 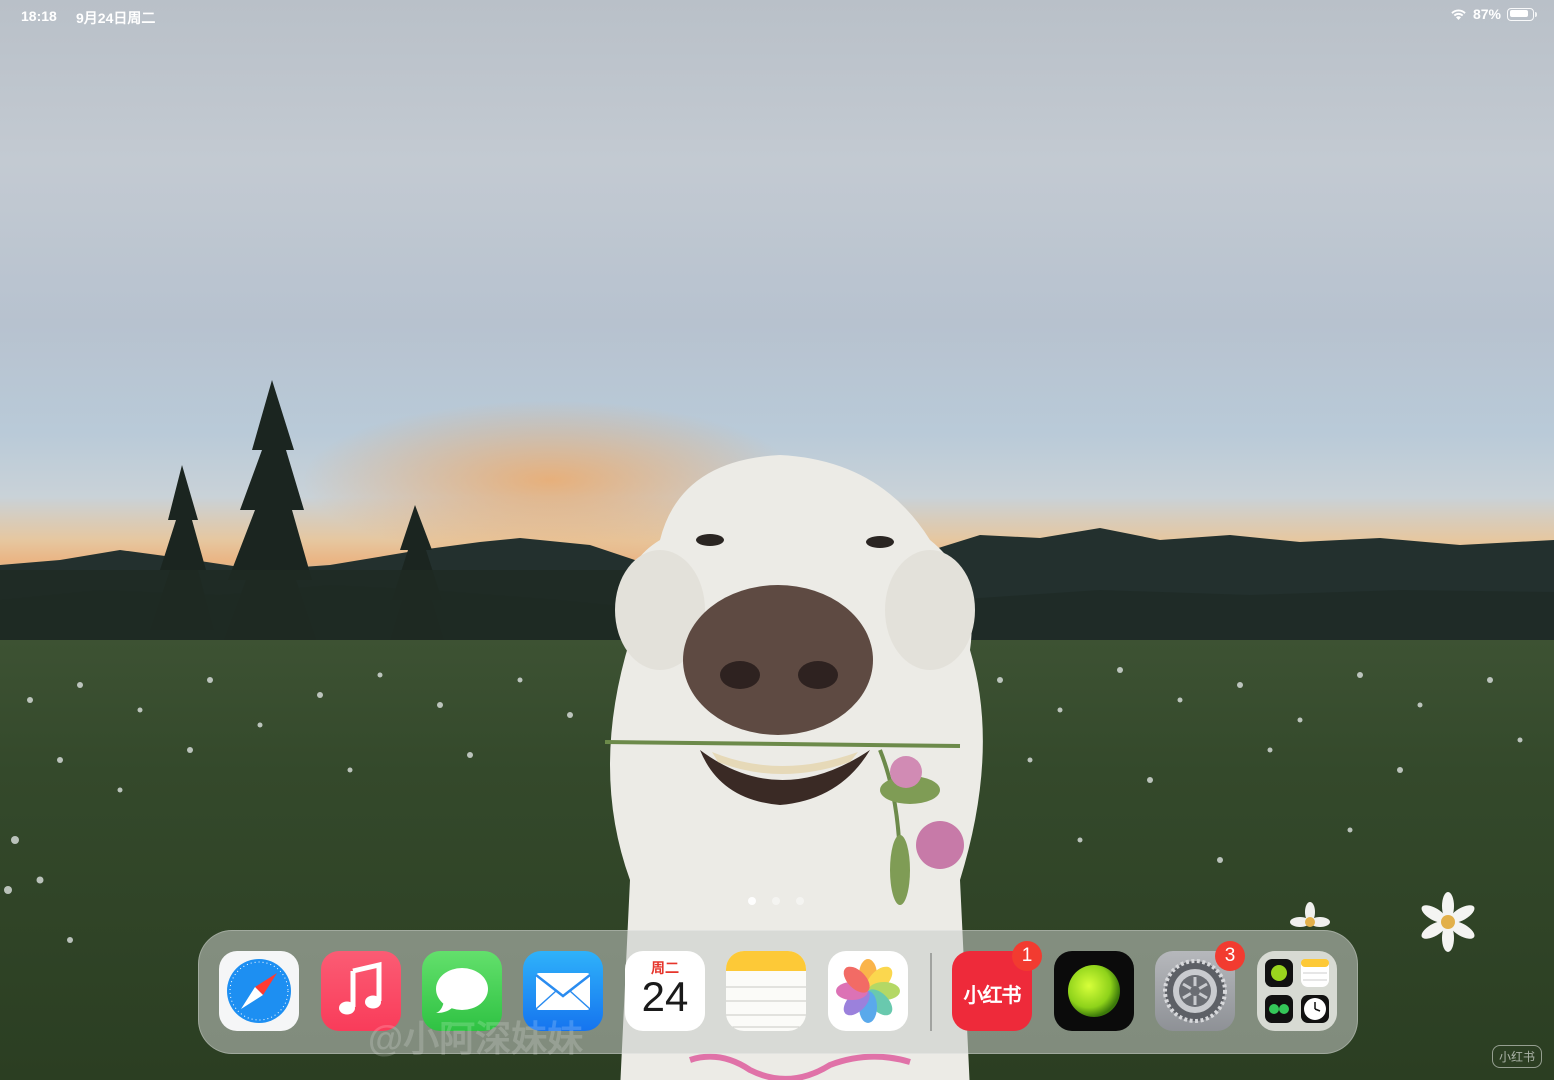 What do you see at coordinates (777, 16) in the screenshot?
I see `status-bar: 18:18 9月24日周二 87%` at bounding box center [777, 16].